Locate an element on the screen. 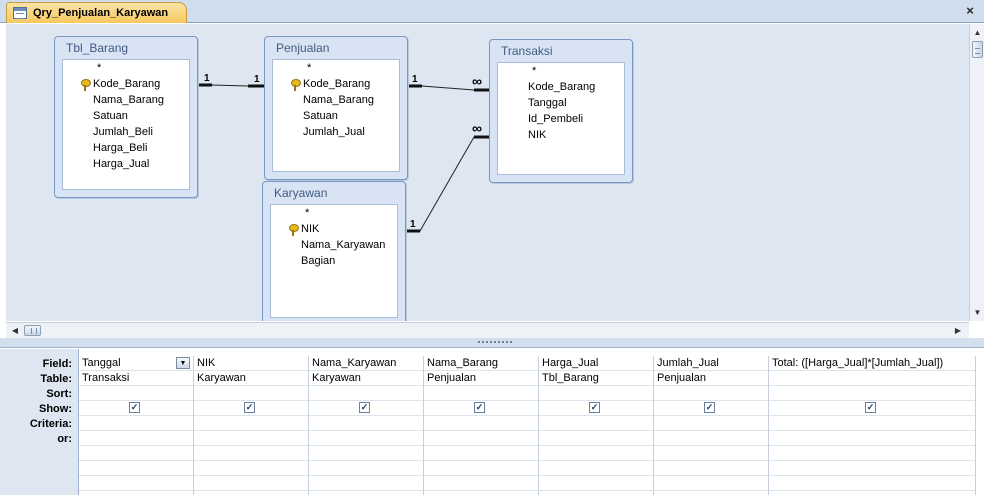  scroll-right-arrow-icon: ▶ is located at coordinates (958, 330).